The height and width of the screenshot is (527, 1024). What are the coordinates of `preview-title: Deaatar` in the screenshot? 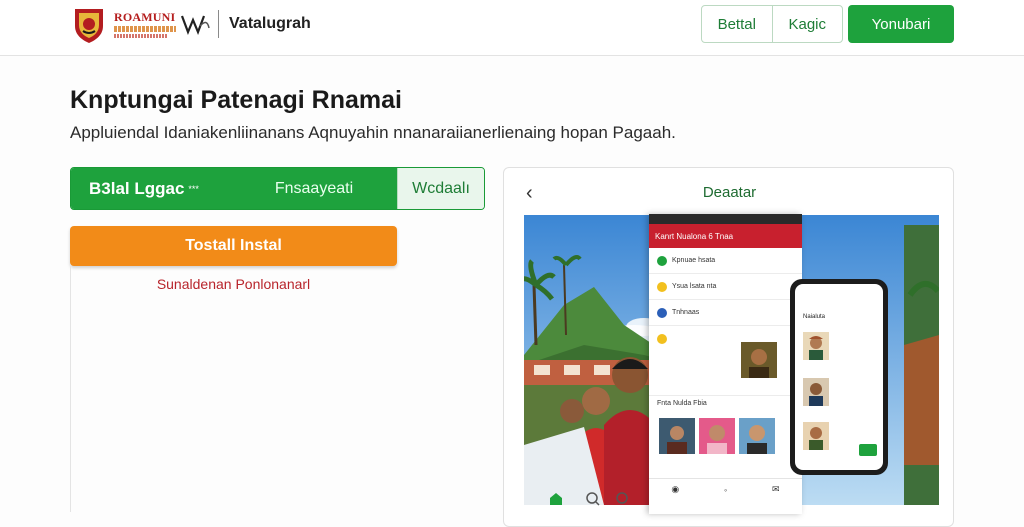 It's located at (729, 192).